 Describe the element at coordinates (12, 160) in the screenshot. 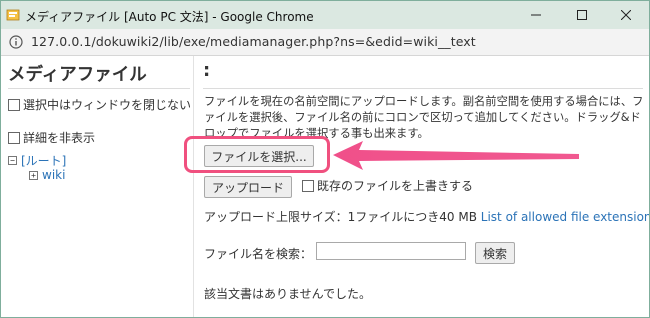

I see `collapse-icon: −` at that location.